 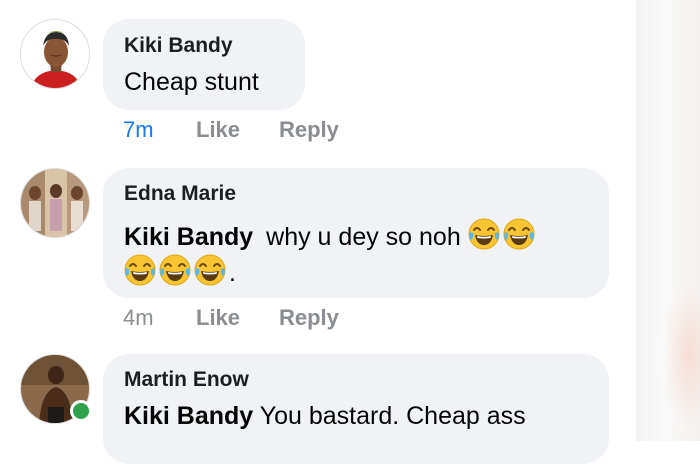 I want to click on comment-time: 4m, so click(x=138, y=318).